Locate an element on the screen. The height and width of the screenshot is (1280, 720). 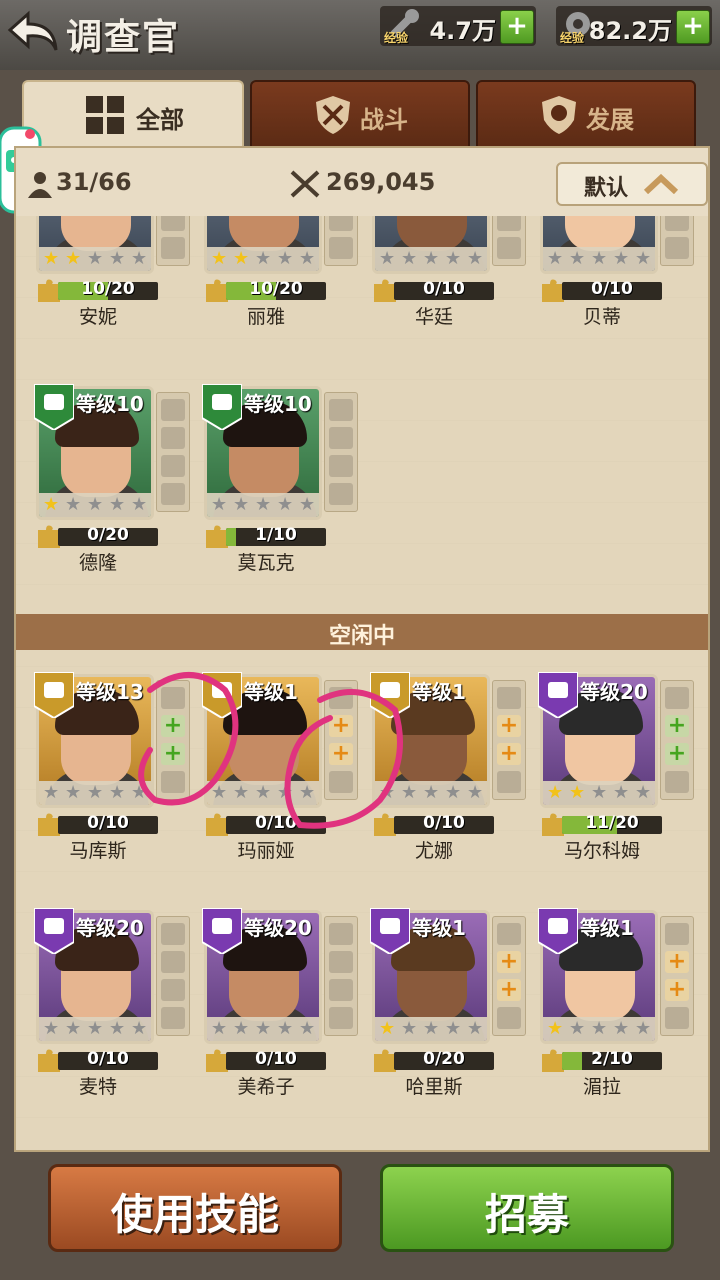
hero-level: 等级1 is located at coordinates (439, 692).